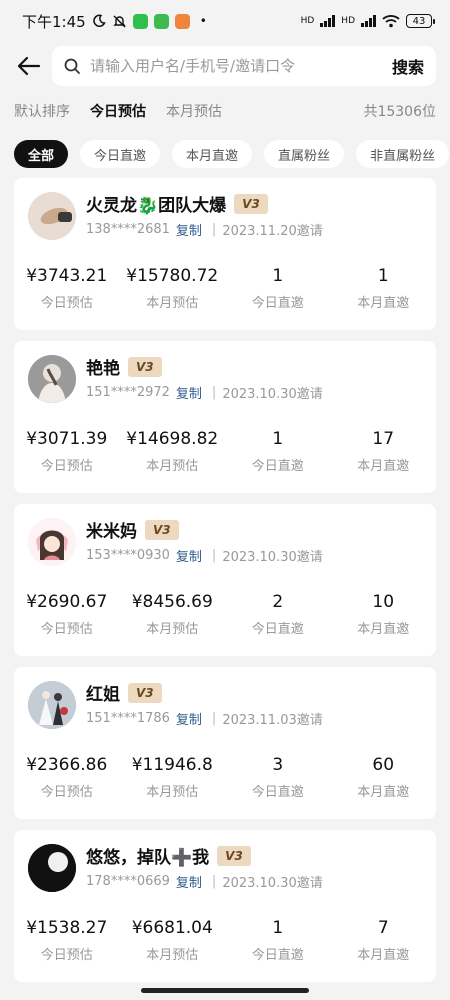 This screenshot has width=450, height=1000. What do you see at coordinates (99, 21) in the screenshot?
I see `moon-icon` at bounding box center [99, 21].